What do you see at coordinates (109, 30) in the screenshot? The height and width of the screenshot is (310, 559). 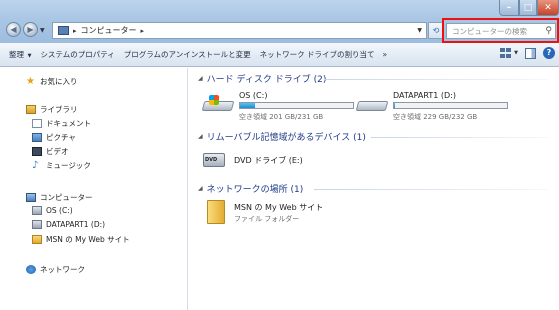 I see `breadcrumb-computer: コンピューター` at bounding box center [109, 30].